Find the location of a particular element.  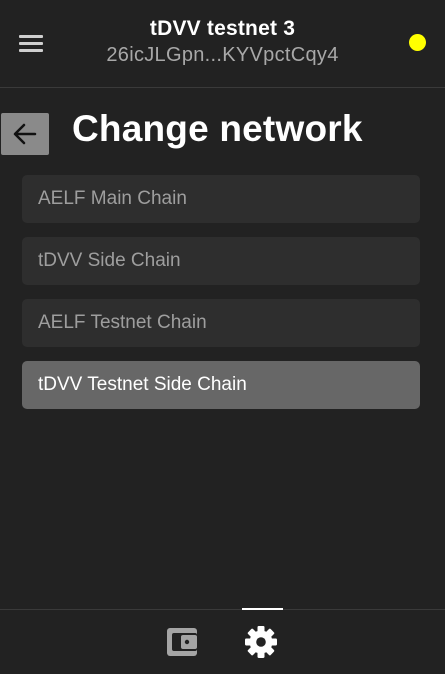

wallet-icon is located at coordinates (182, 642).